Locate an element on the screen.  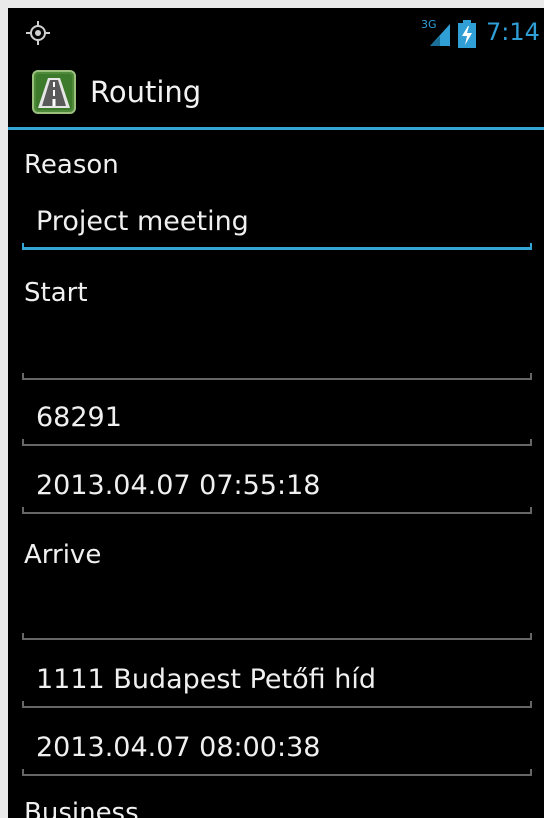
page-title: Routing is located at coordinates (146, 92).